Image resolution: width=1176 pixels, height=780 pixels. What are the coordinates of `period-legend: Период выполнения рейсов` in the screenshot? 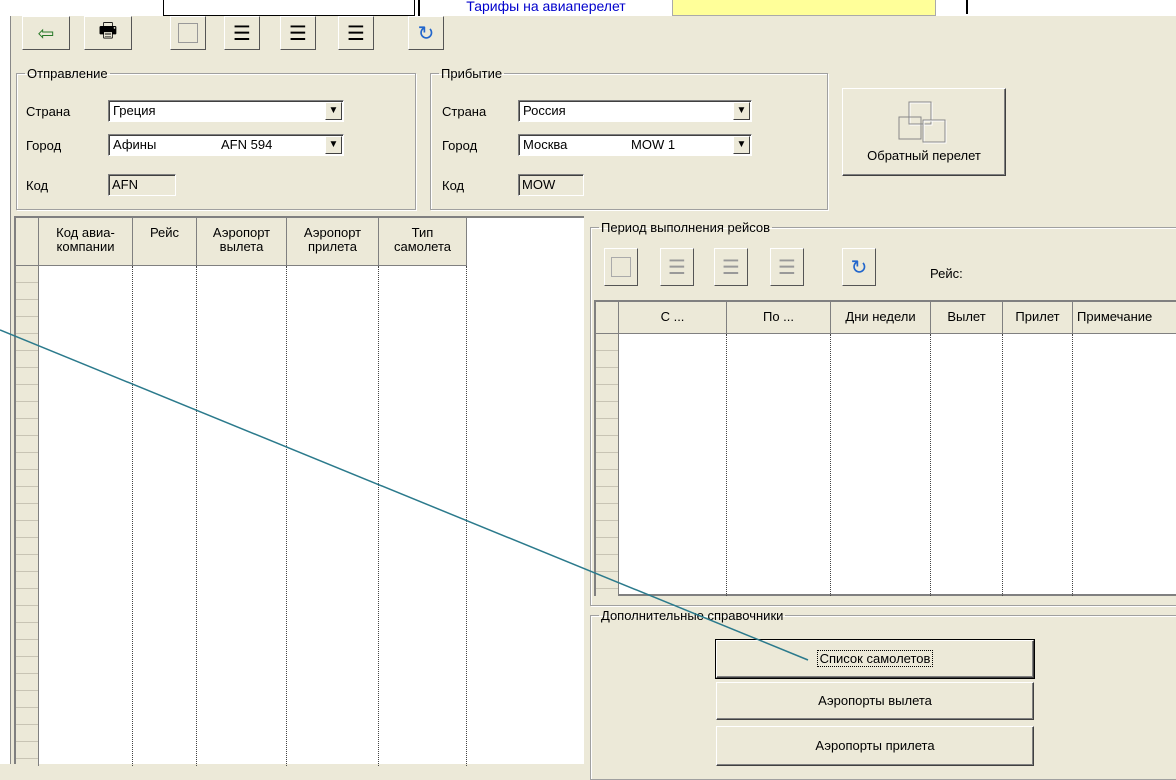 It's located at (686, 227).